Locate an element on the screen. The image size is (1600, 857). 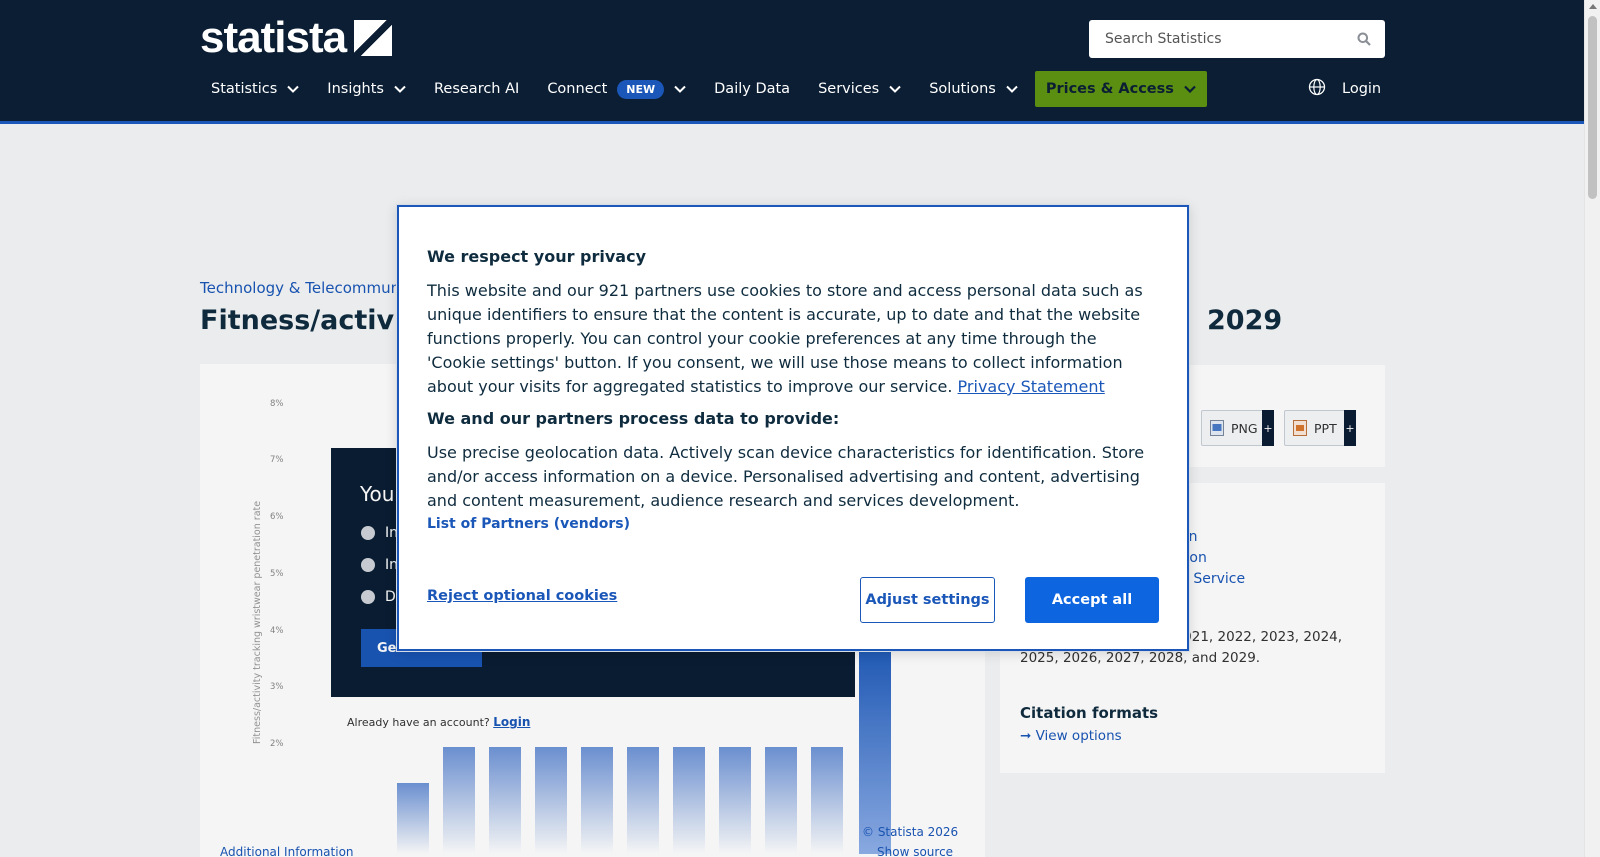
logo-mark-icon is located at coordinates (373, 38).